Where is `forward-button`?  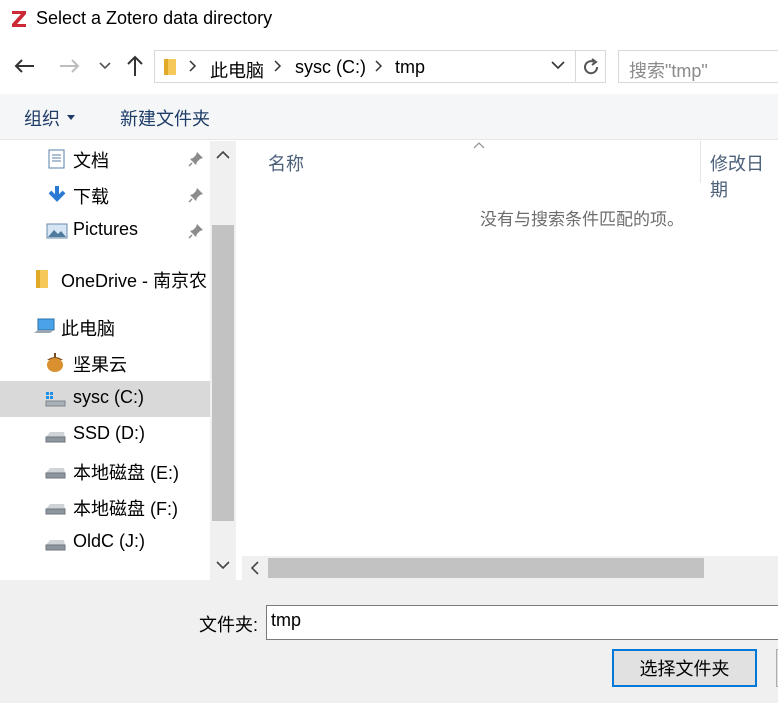 forward-button is located at coordinates (70, 66).